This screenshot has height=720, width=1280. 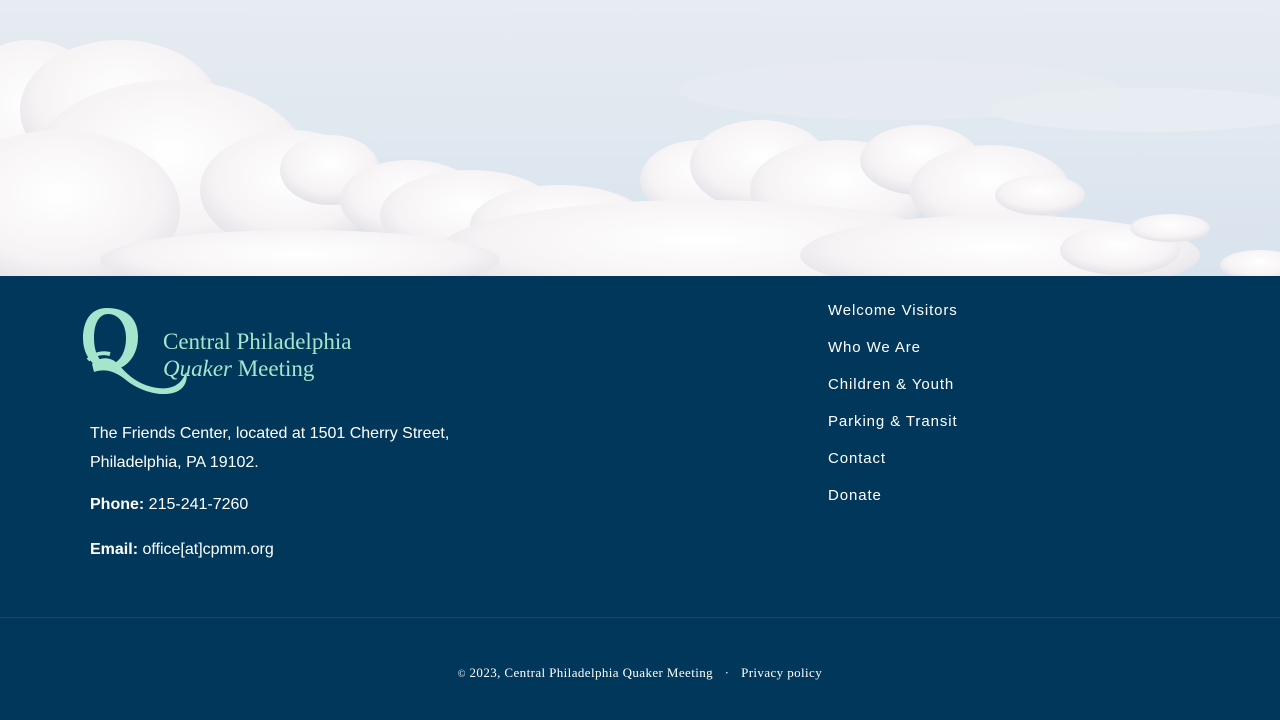 I want to click on site-logo: Central Philadelphia Quaker Meeting, so click(x=240, y=349).